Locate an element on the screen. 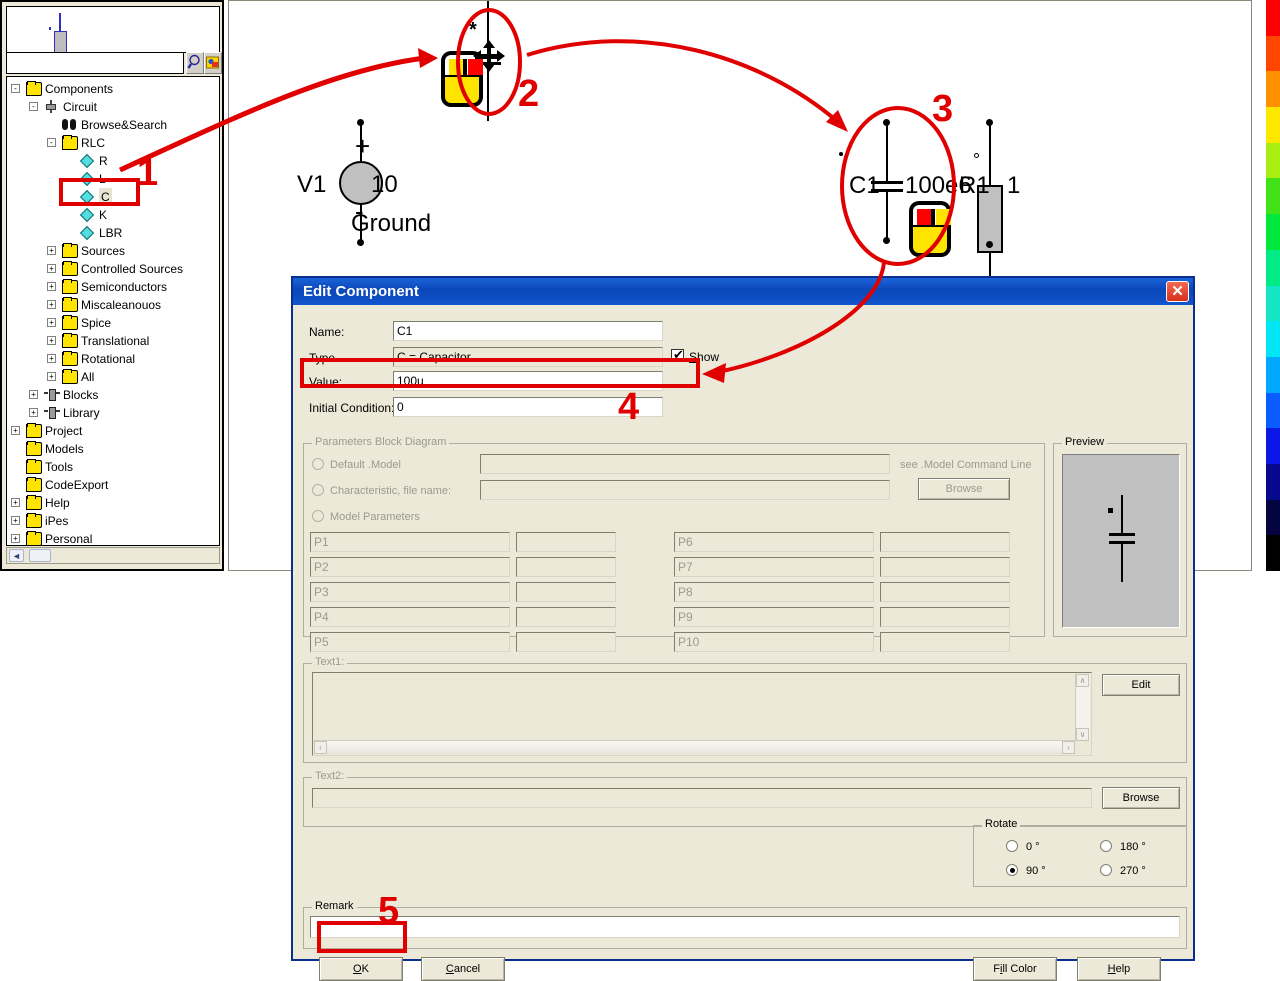  tree-item-circuit: - Circuit is located at coordinates (113, 107).